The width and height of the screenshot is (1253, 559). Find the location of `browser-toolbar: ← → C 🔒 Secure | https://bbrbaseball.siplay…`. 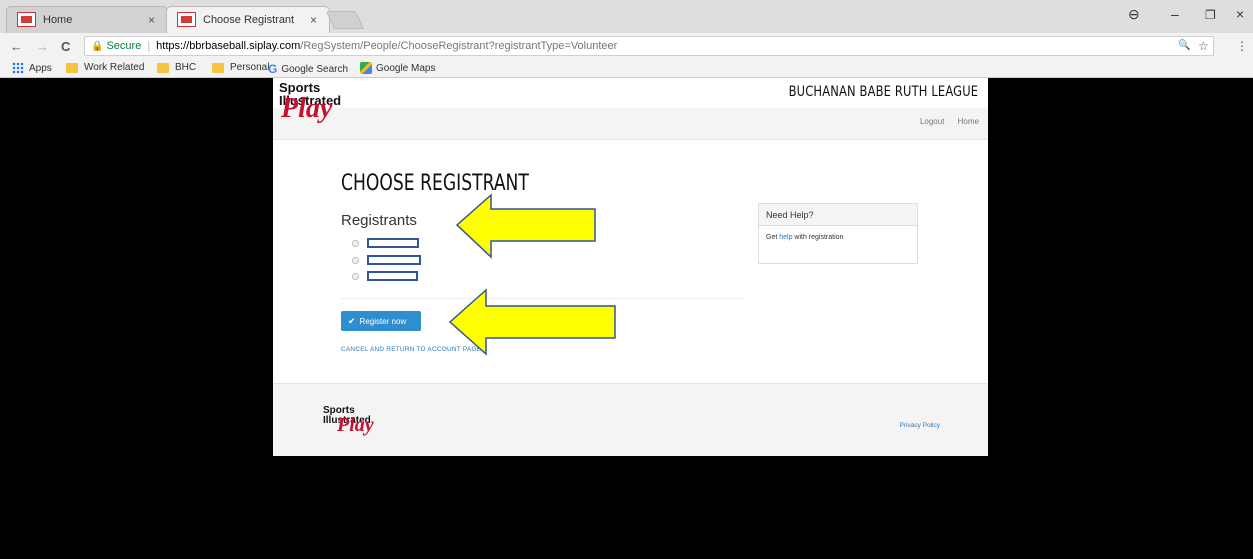

browser-toolbar: ← → C 🔒 Secure | https://bbrbaseball.siplay… is located at coordinates (626, 46).